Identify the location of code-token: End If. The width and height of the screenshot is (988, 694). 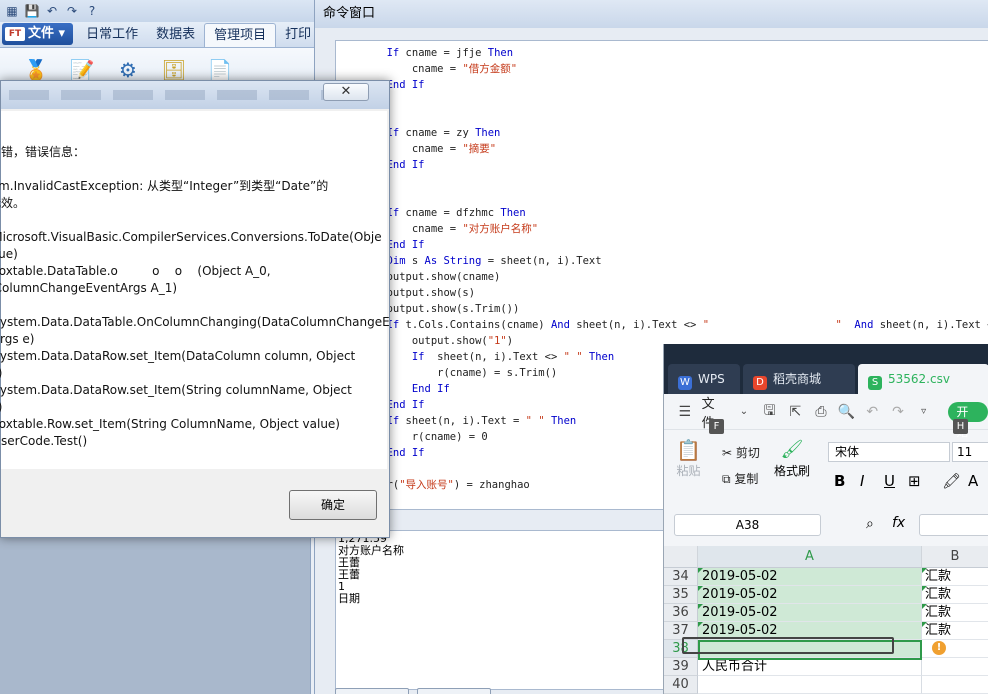
(405, 405).